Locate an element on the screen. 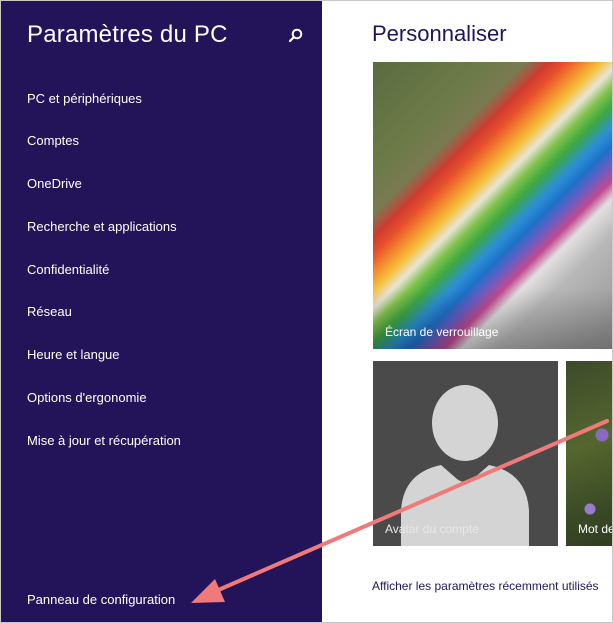 This screenshot has width=613, height=623. avatar-placeholder-icon is located at coordinates (465, 465).